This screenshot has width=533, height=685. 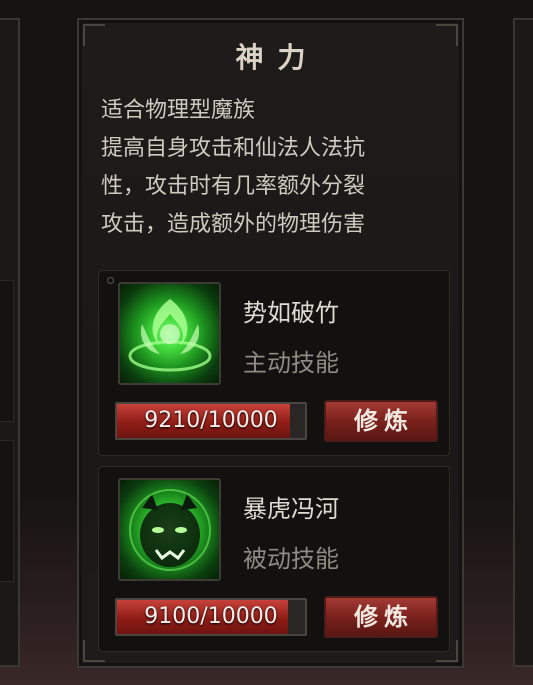 What do you see at coordinates (110, 280) in the screenshot?
I see `card-marker` at bounding box center [110, 280].